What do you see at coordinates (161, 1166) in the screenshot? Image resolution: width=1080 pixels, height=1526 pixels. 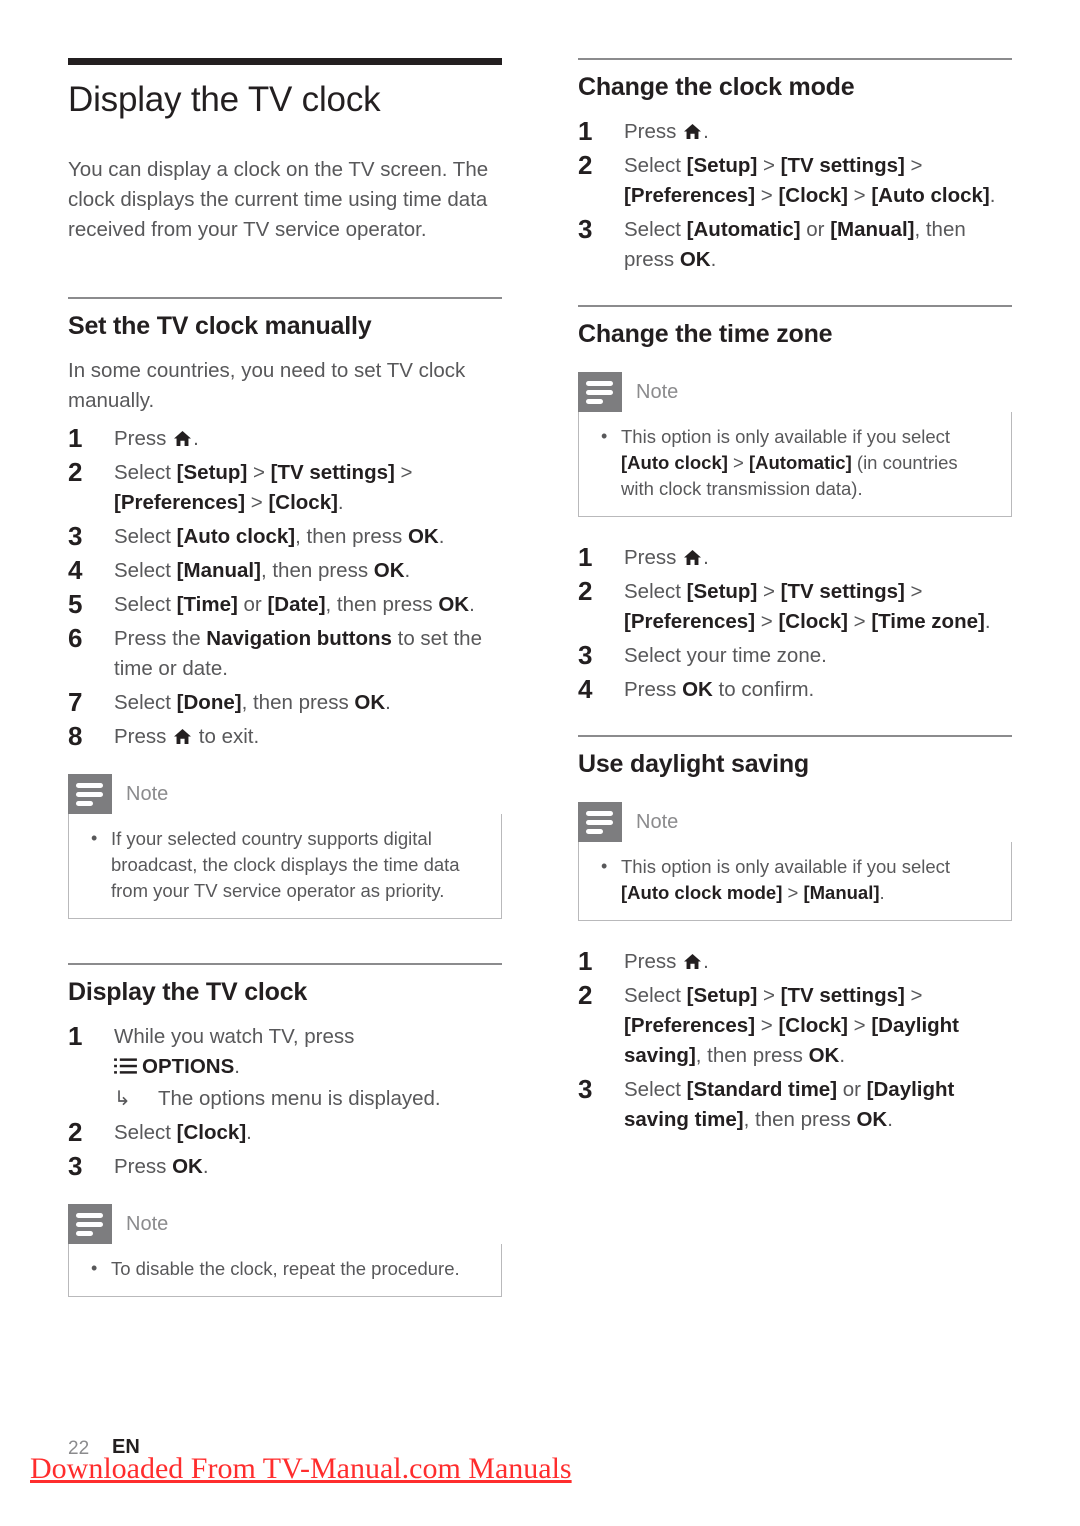 I see `step-text: Press OK.` at bounding box center [161, 1166].